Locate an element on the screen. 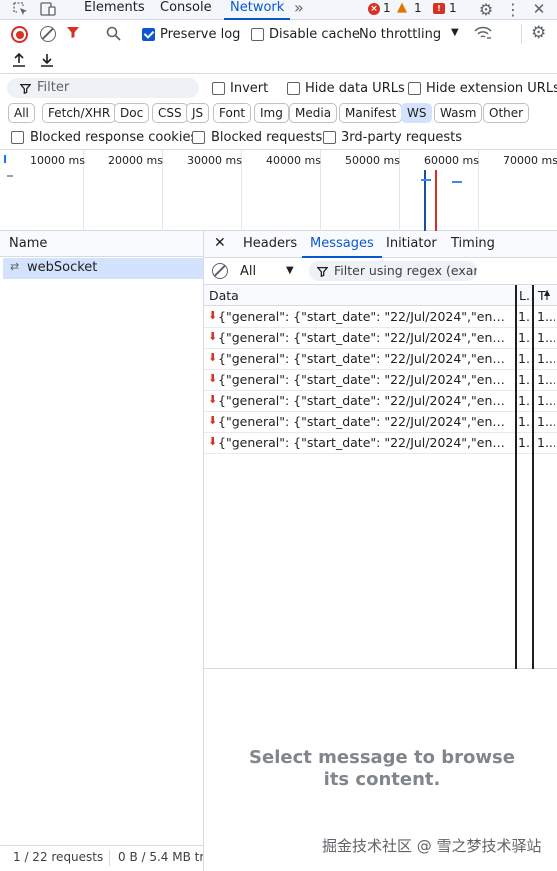 The height and width of the screenshot is (871, 557). search-icon is located at coordinates (113, 35).